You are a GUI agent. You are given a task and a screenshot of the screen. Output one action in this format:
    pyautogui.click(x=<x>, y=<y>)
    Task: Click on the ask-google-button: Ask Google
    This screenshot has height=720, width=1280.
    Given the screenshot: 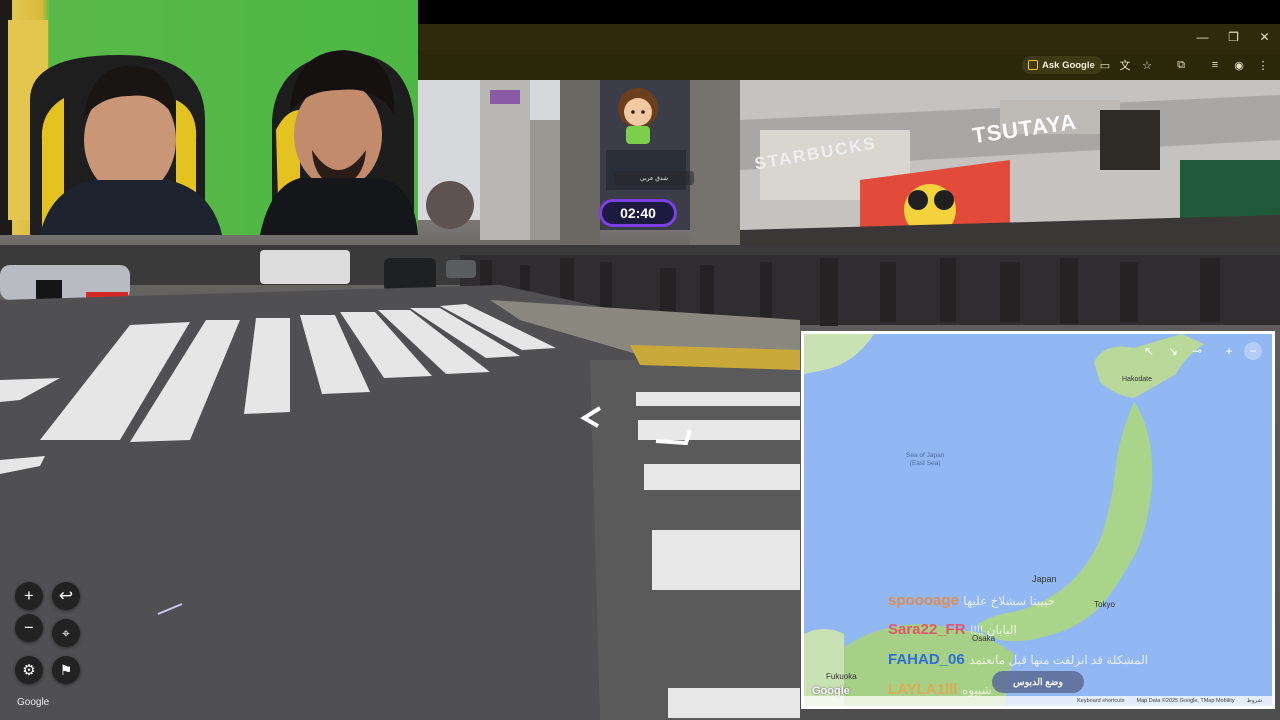 What is the action you would take?
    pyautogui.click(x=1062, y=65)
    